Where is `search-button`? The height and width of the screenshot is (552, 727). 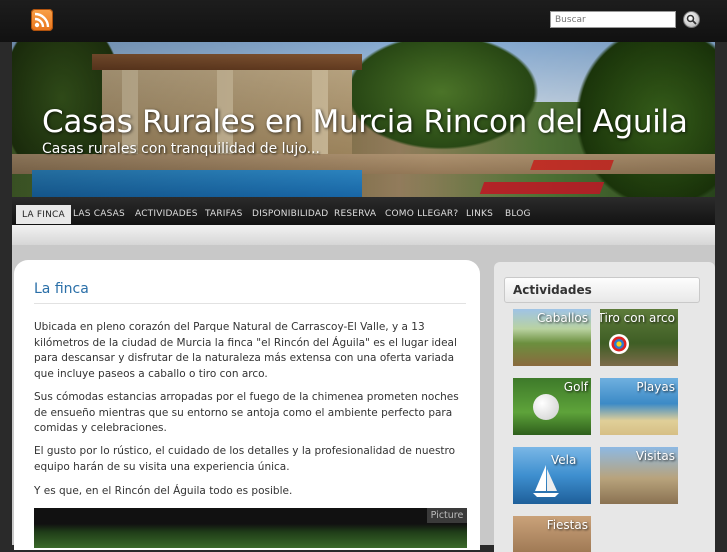
search-button is located at coordinates (691, 19).